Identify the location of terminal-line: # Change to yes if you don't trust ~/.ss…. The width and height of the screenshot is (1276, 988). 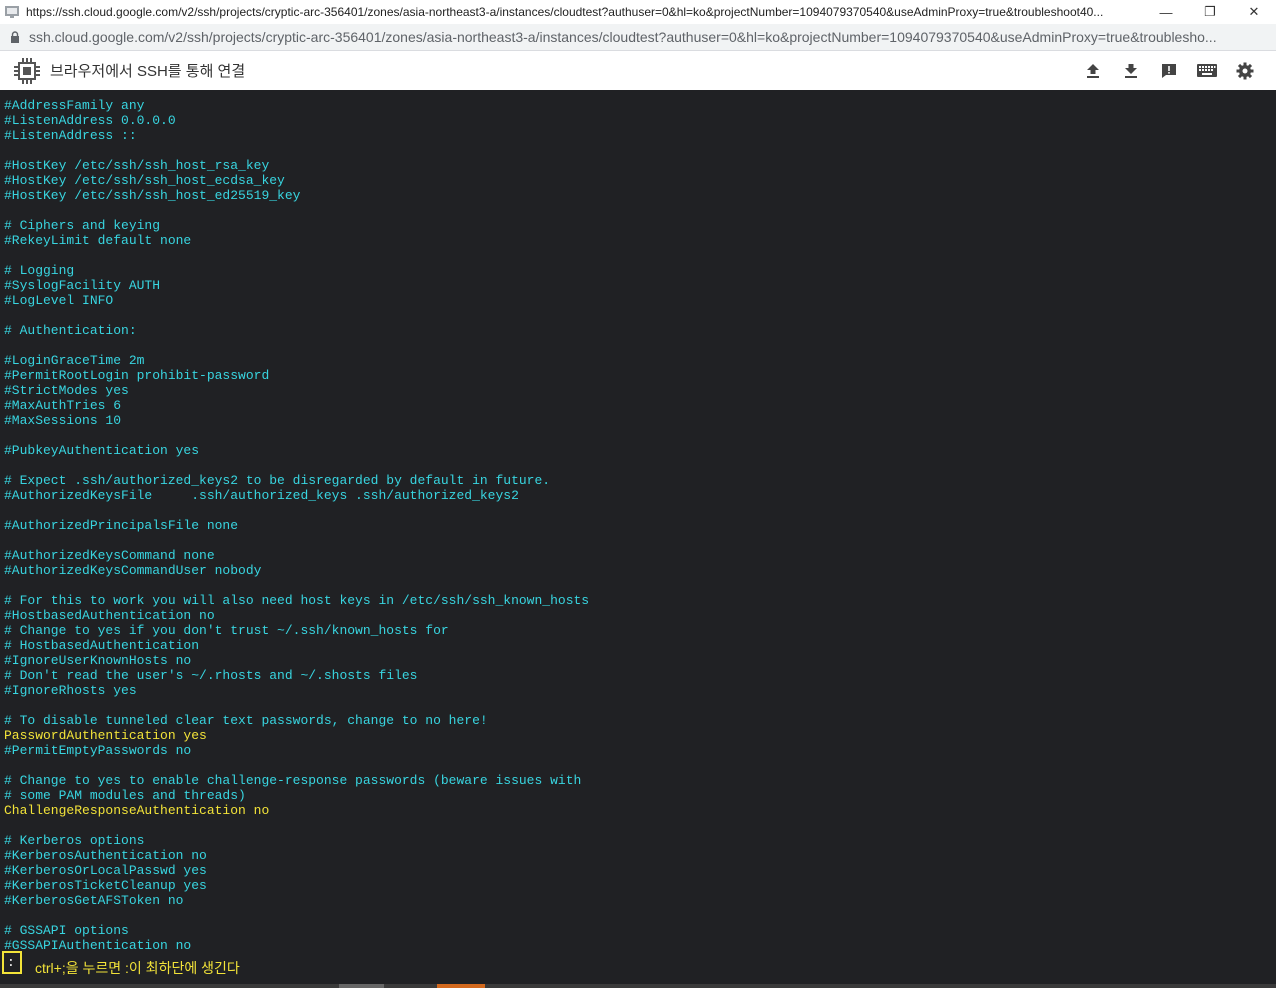
(226, 630).